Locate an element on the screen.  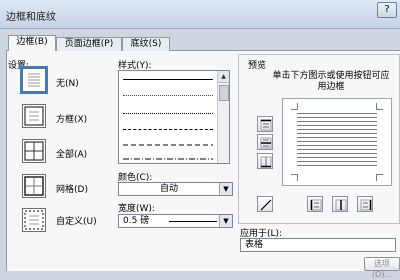
tab-borders: 边框(B) is located at coordinates (32, 43).